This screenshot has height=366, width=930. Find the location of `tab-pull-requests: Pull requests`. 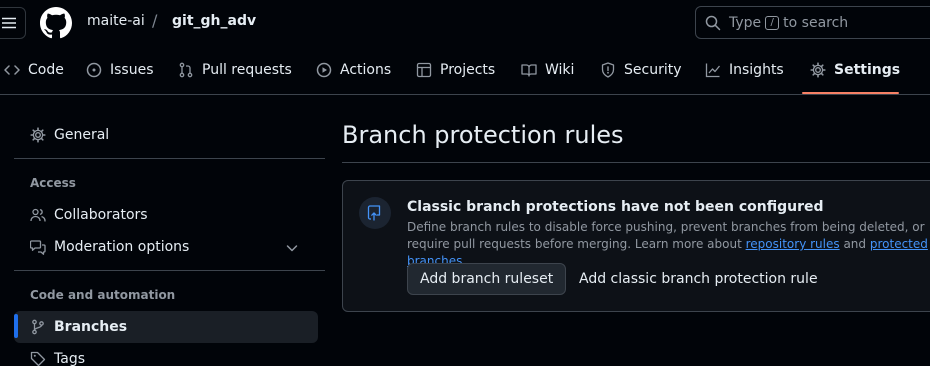

tab-pull-requests: Pull requests is located at coordinates (235, 70).